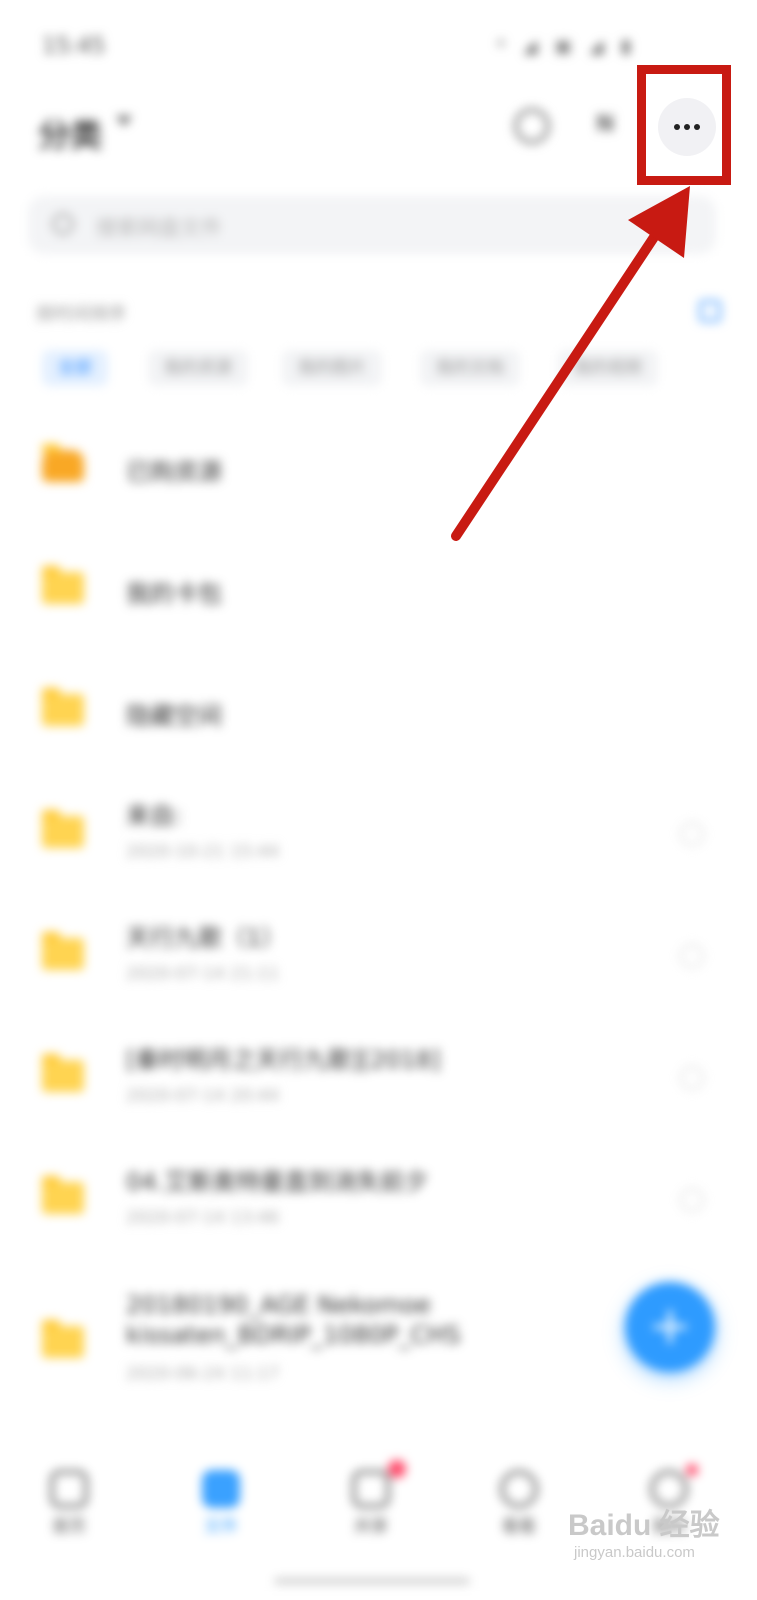 This screenshot has width=757, height=1600. I want to click on watermark: Baidu 经验 jingyan.baidu.com, so click(644, 1530).